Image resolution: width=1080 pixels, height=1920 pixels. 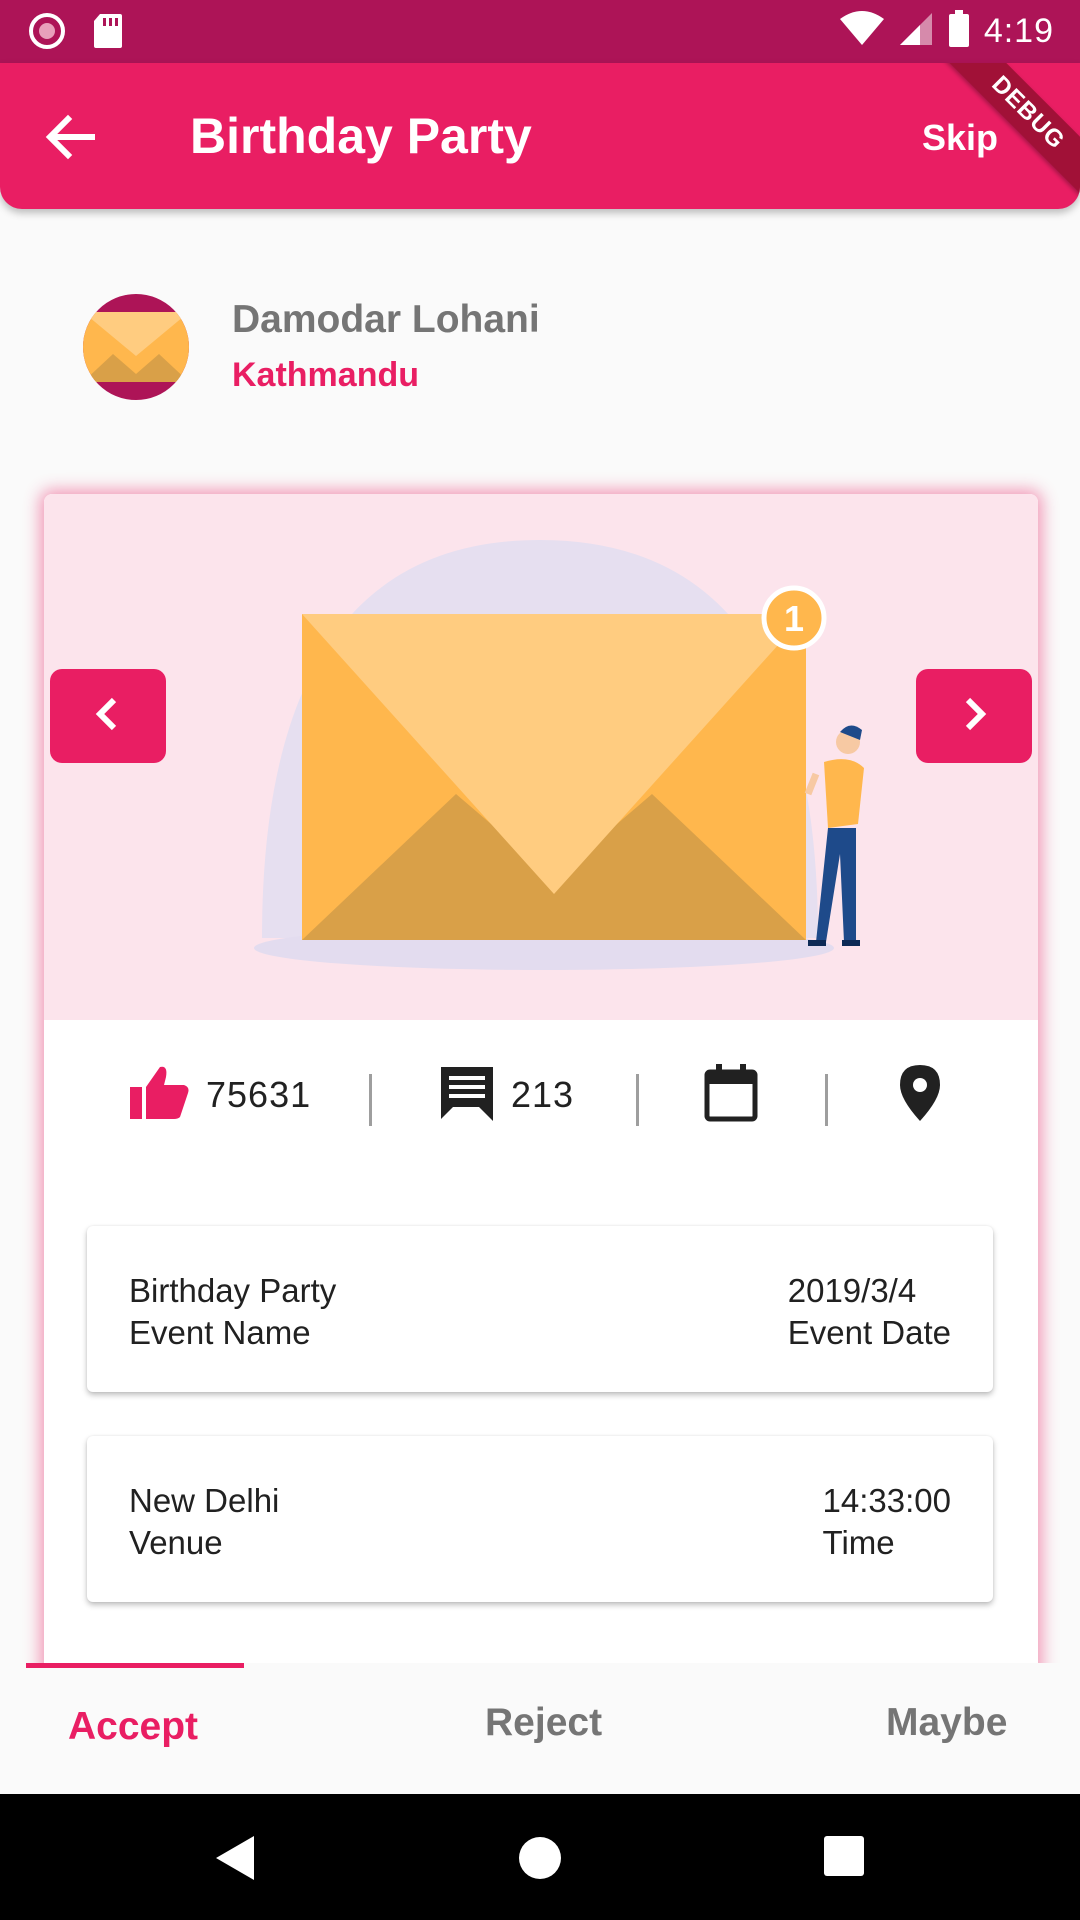 I want to click on likes-stat: 75631, so click(x=220, y=1095).